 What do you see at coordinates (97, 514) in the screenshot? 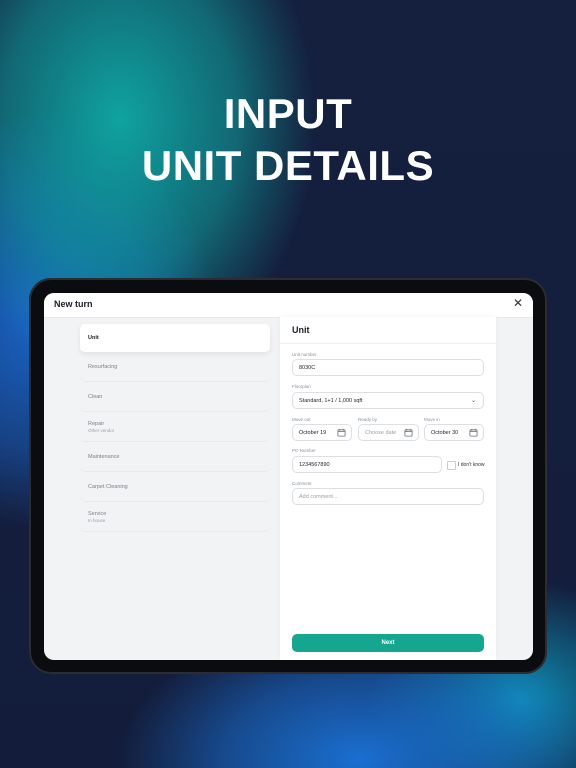
I see `sidebar-item-label: Service` at bounding box center [97, 514].